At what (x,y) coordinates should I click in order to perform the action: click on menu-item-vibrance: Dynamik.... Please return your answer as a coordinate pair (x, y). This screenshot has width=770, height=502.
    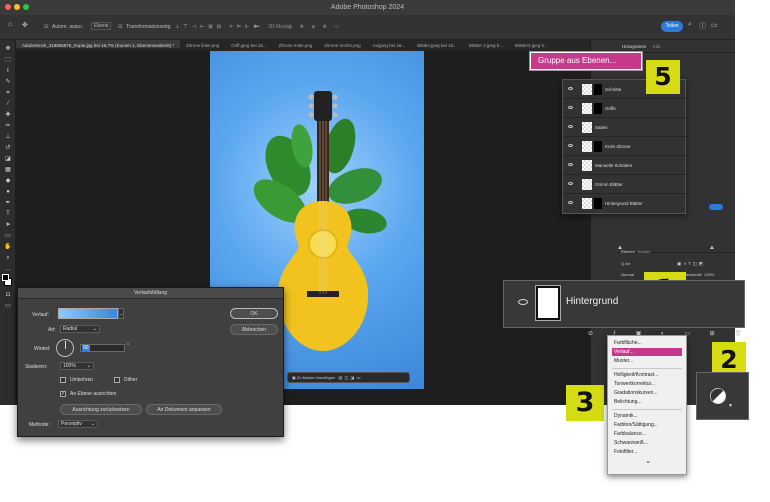
    Looking at the image, I should click on (647, 416).